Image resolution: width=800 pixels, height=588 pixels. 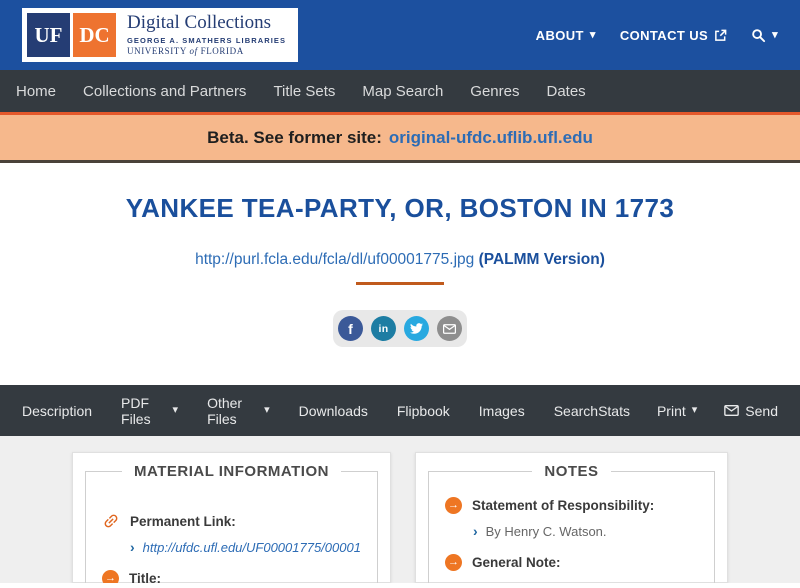 What do you see at coordinates (57, 411) in the screenshot?
I see `toolbar-description: Description` at bounding box center [57, 411].